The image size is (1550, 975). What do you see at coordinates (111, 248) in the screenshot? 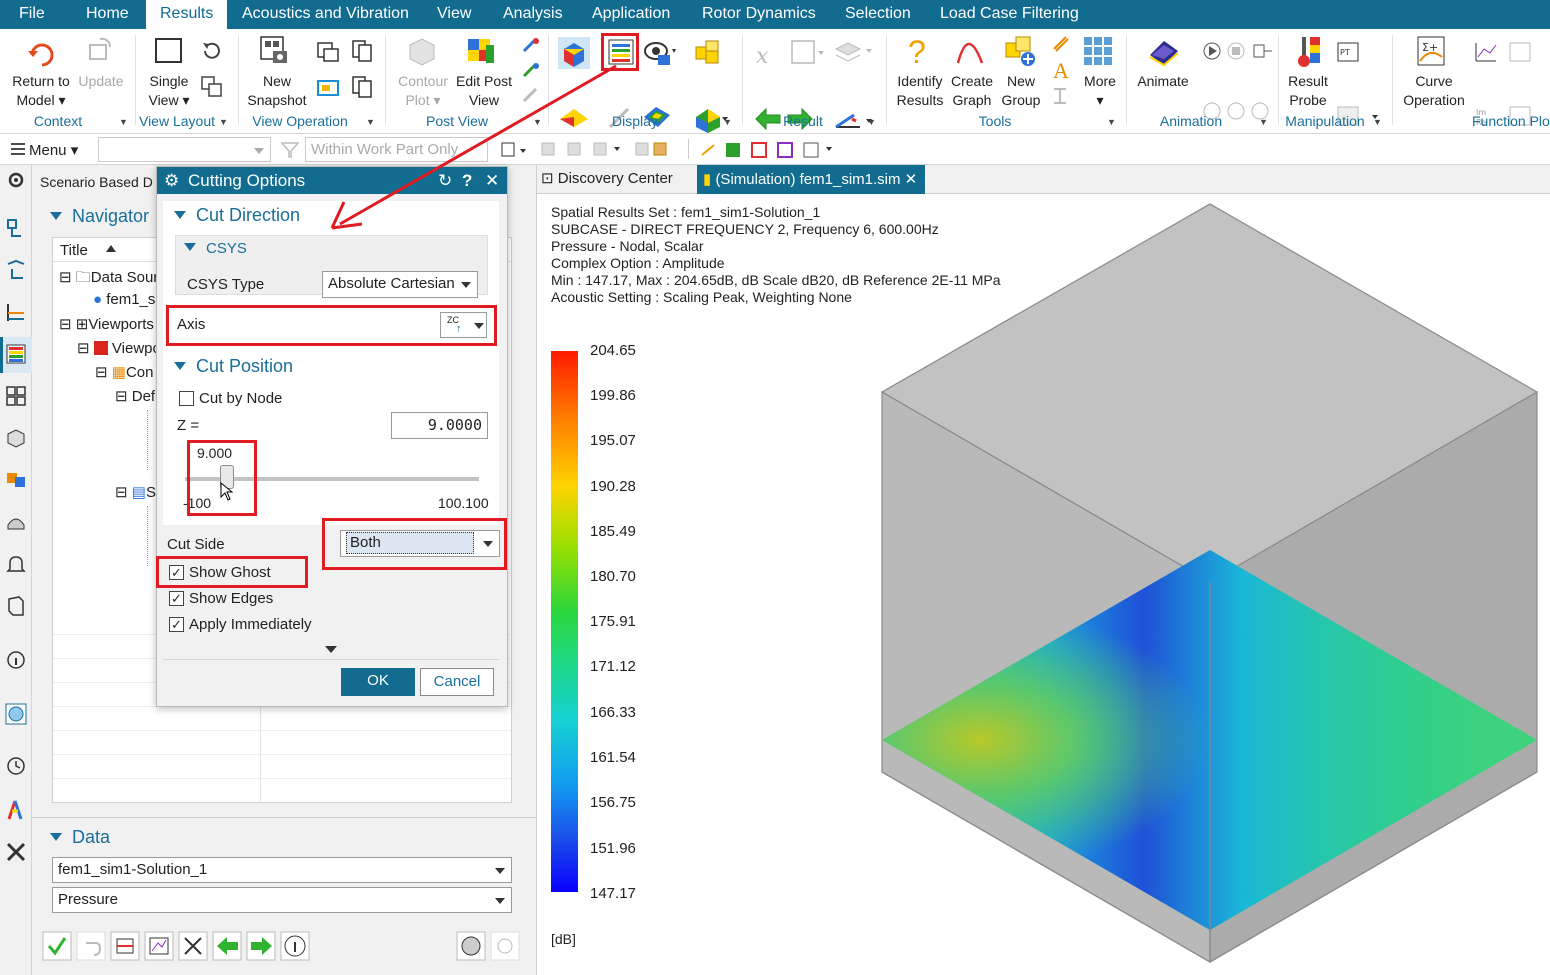
I see `sort-ascending-icon` at bounding box center [111, 248].